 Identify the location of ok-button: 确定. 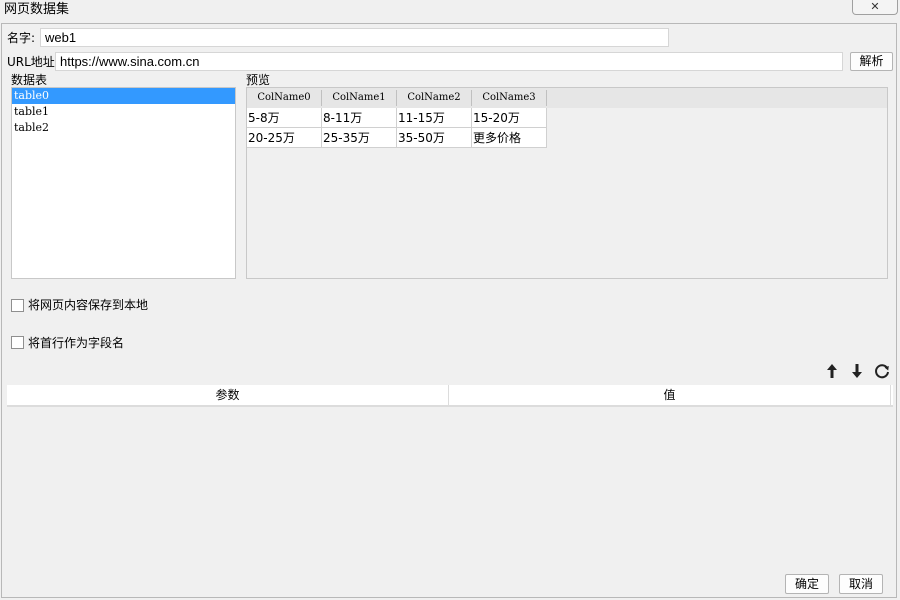
(807, 584).